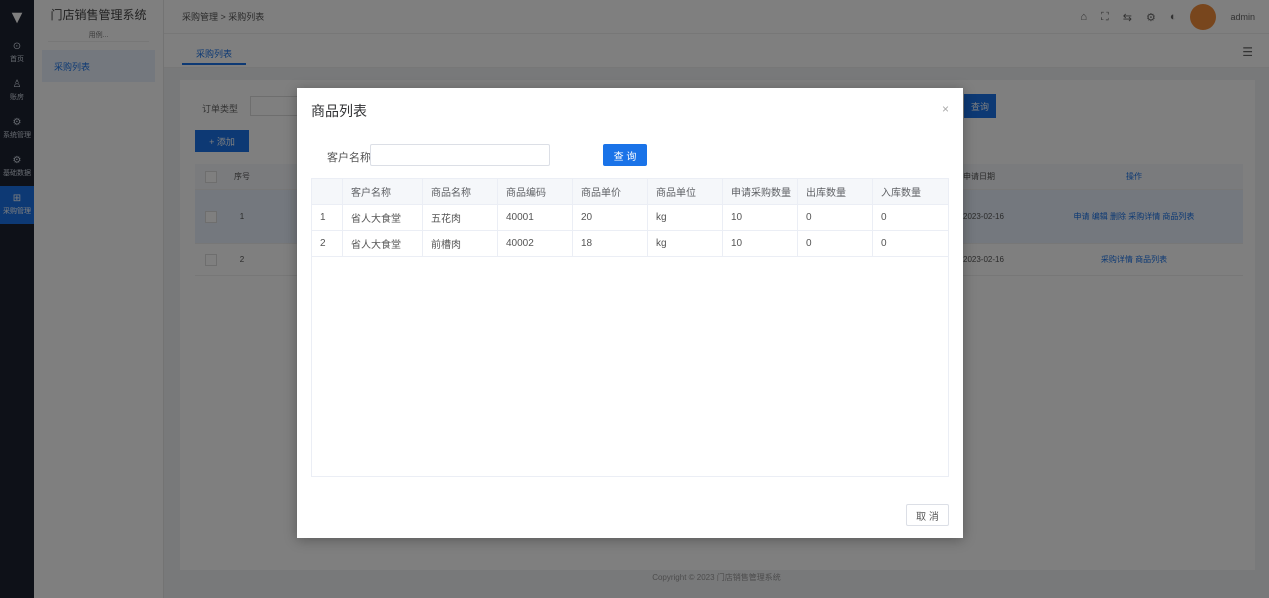 This screenshot has height=598, width=1269. What do you see at coordinates (349, 158) in the screenshot?
I see `customer-name-label: 客户名称` at bounding box center [349, 158].